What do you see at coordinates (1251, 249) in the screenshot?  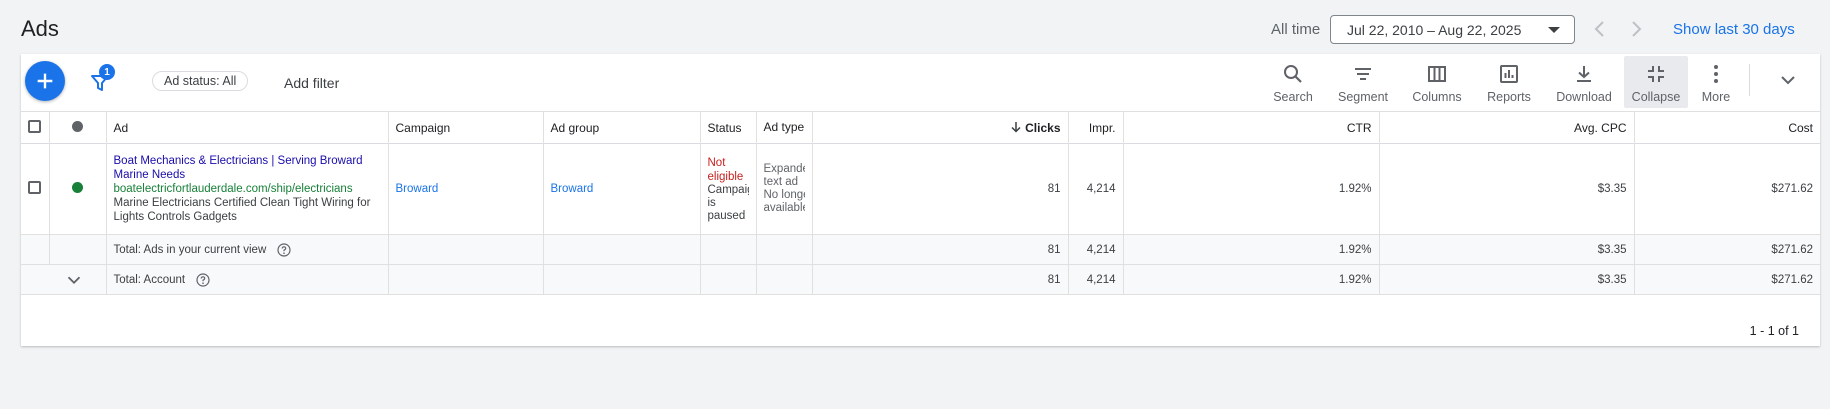 I see `total-view-ctr: 1.92%` at bounding box center [1251, 249].